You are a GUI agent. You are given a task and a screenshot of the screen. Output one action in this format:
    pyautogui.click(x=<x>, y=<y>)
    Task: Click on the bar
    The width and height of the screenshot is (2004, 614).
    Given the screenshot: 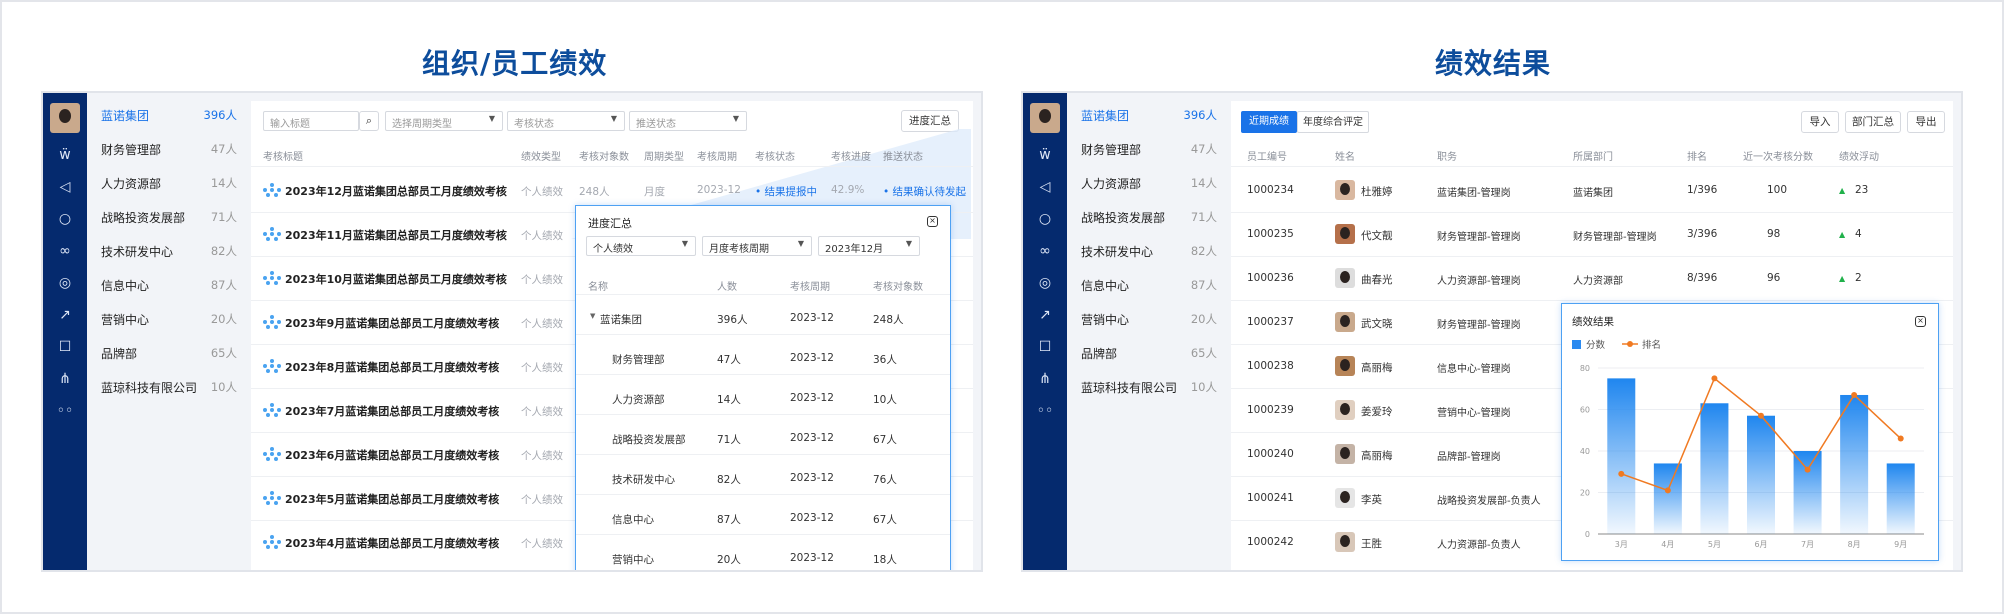 What is the action you would take?
    pyautogui.click(x=1900, y=498)
    